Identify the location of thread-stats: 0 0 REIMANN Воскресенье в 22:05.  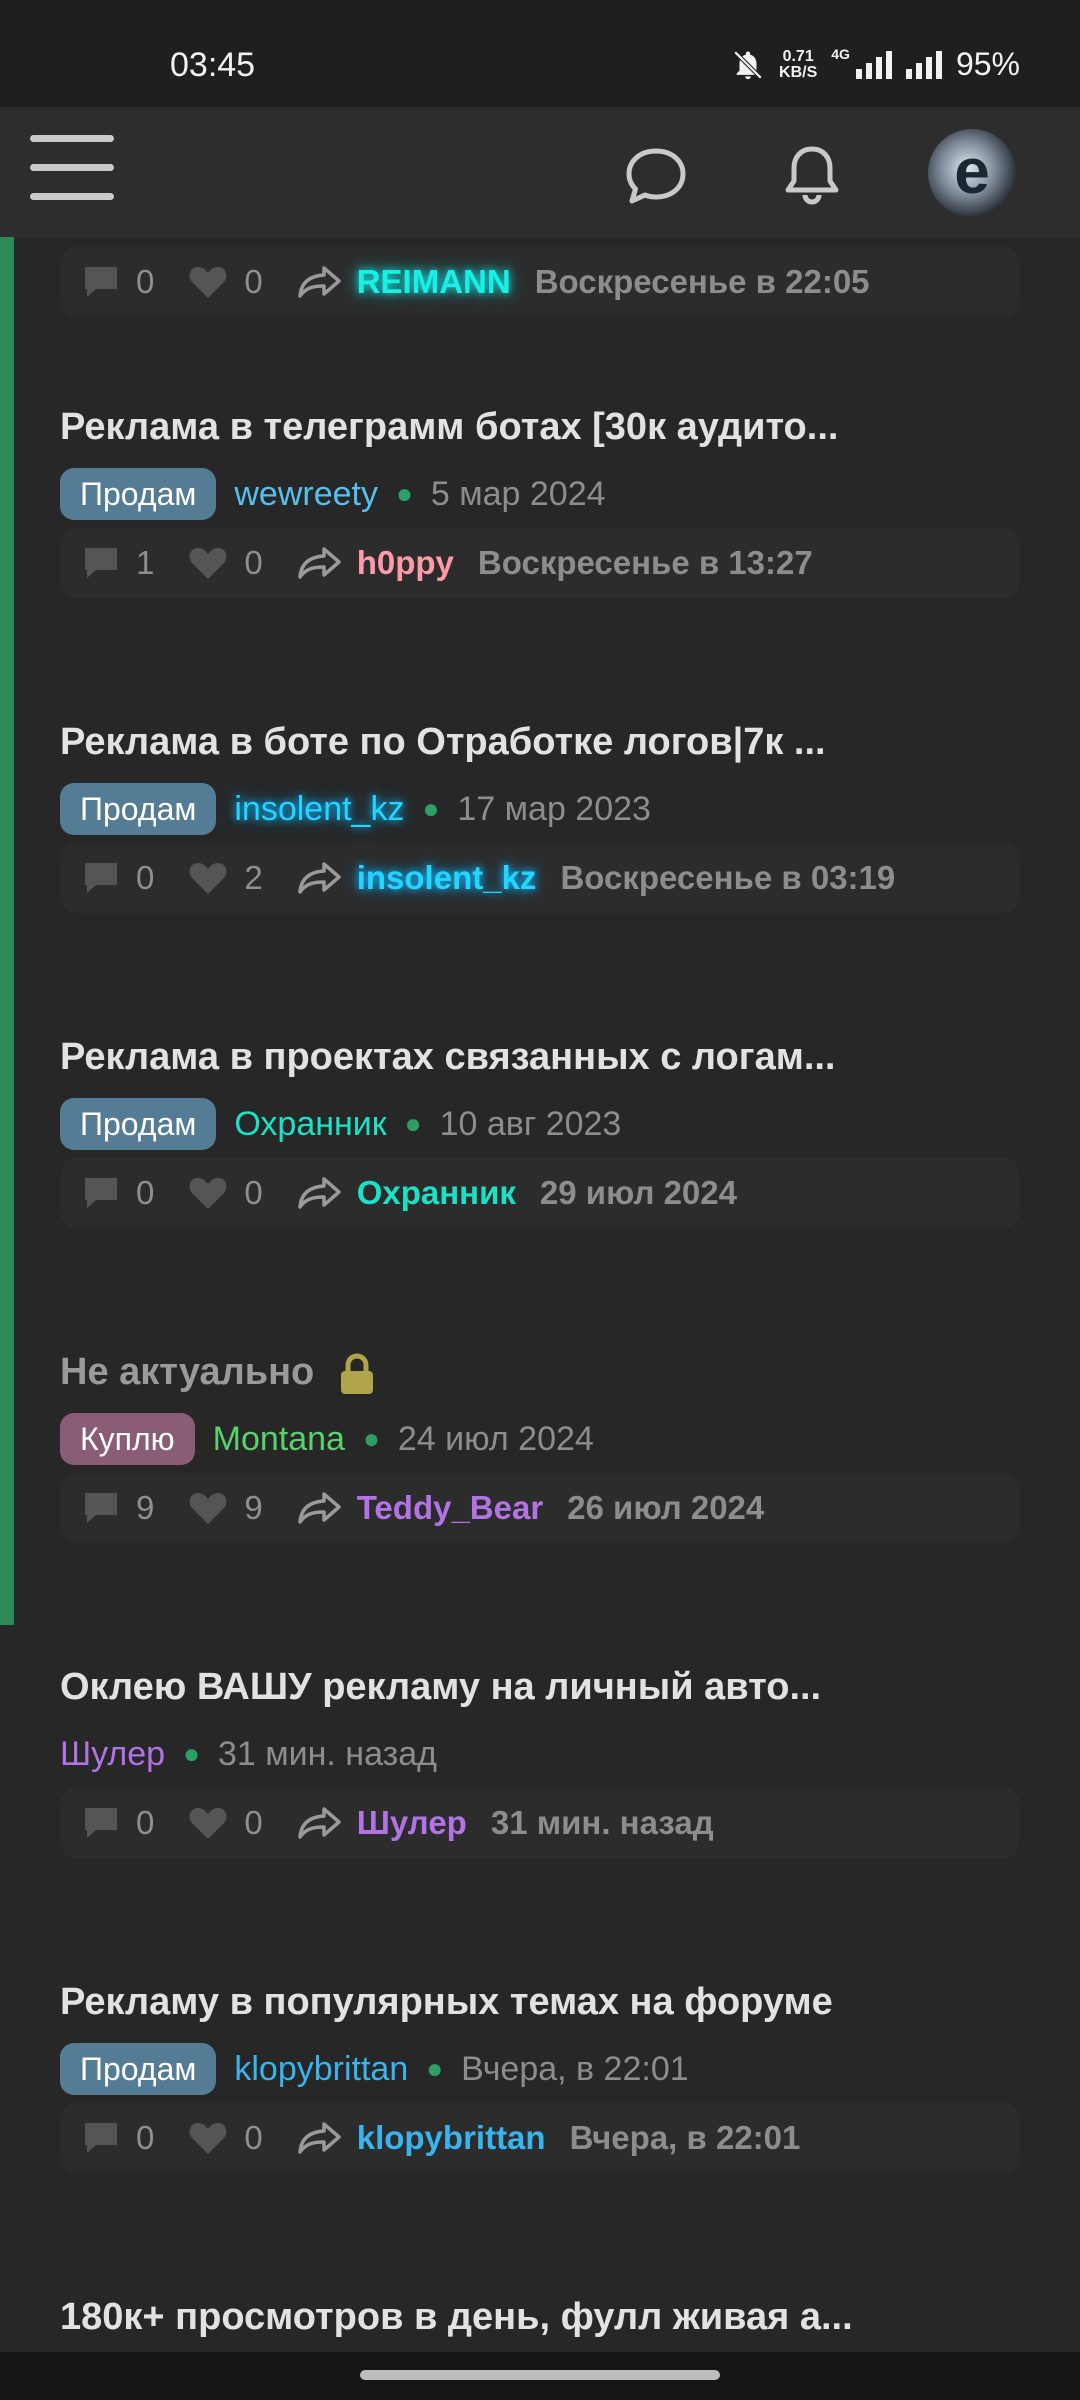
(540, 282).